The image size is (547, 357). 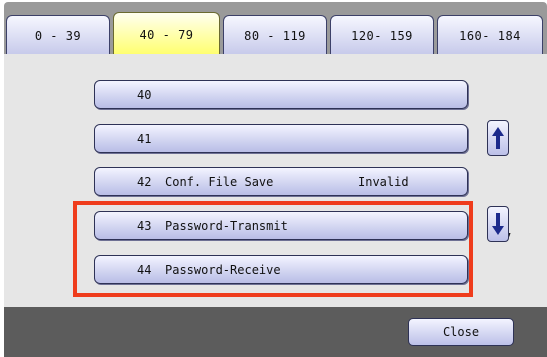 I want to click on tab-40-79: 40 - 79, so click(x=166, y=34).